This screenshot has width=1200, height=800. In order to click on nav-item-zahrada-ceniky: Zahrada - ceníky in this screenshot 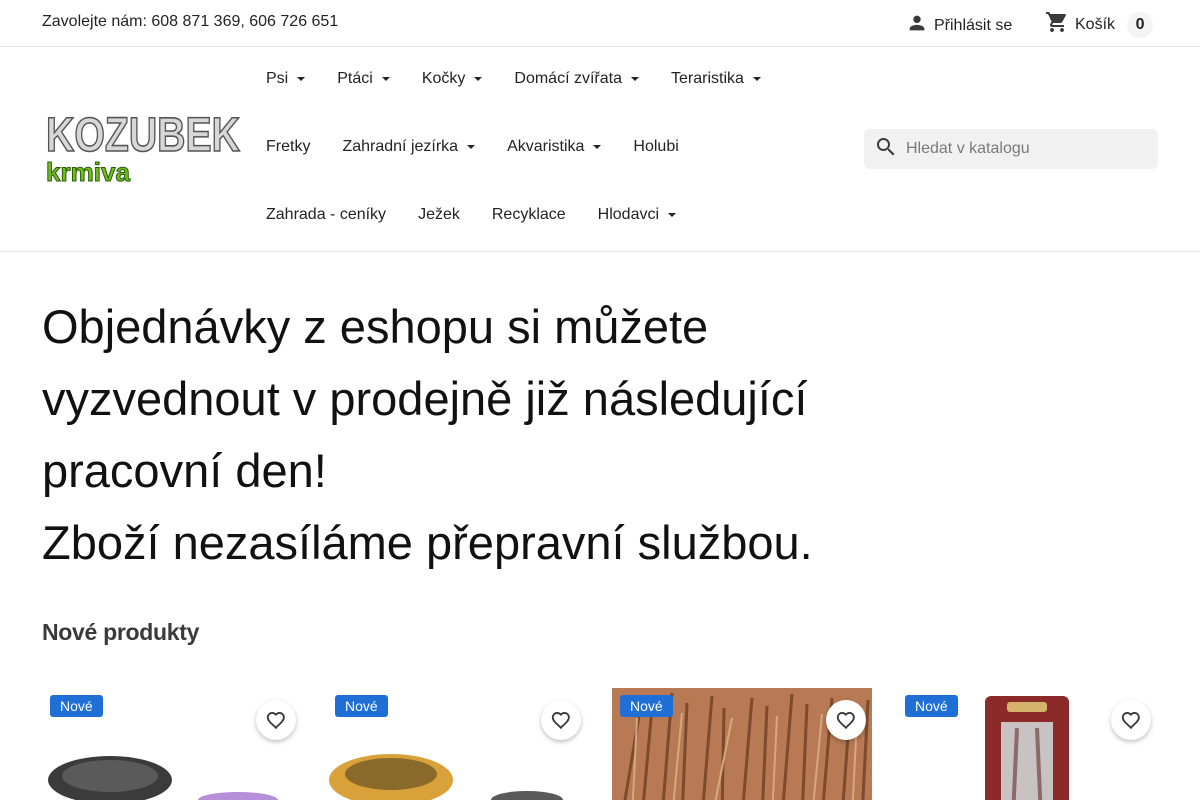, I will do `click(326, 215)`.